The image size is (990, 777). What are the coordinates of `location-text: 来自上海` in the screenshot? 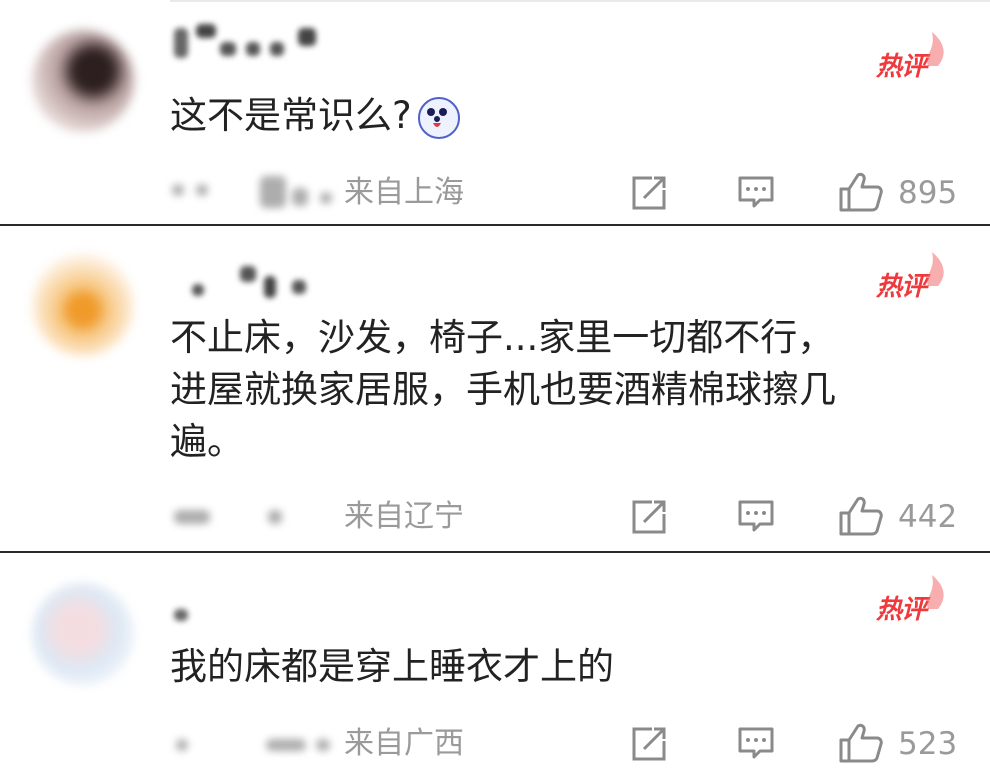 It's located at (404, 192).